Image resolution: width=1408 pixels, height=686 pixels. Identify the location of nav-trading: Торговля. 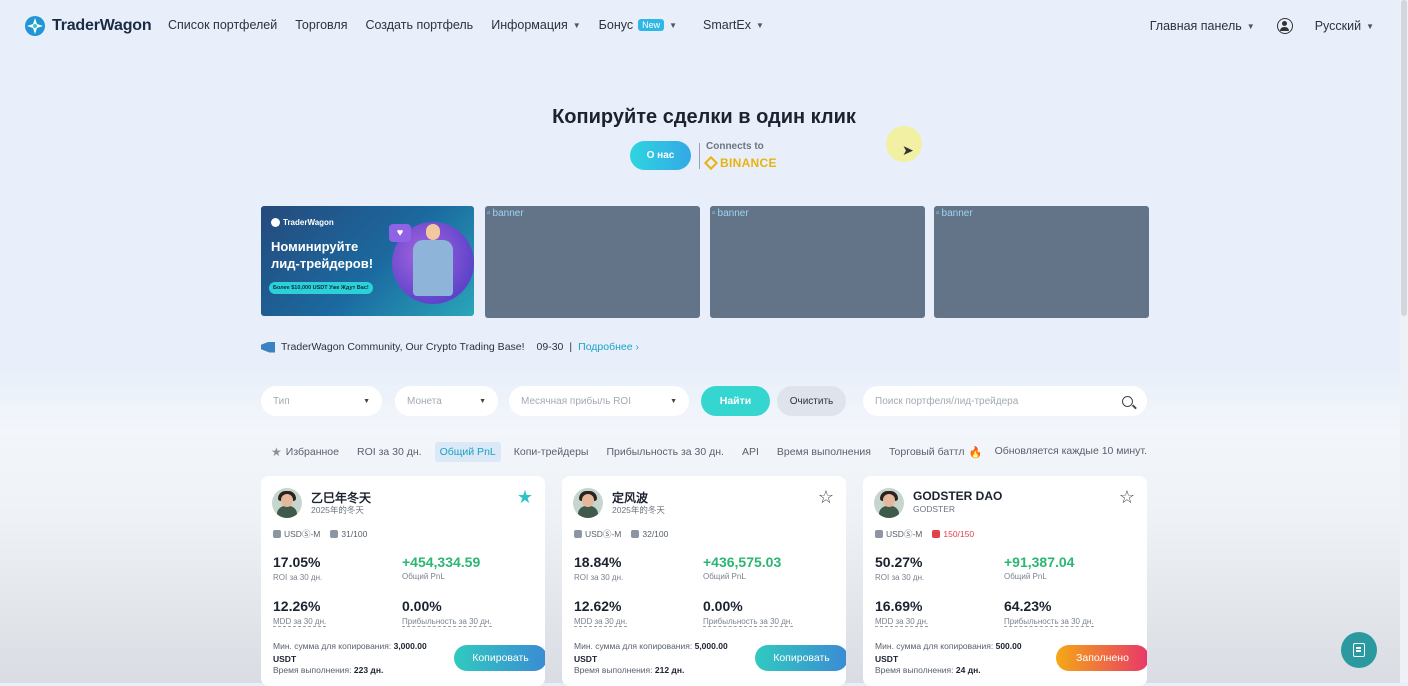
(321, 25).